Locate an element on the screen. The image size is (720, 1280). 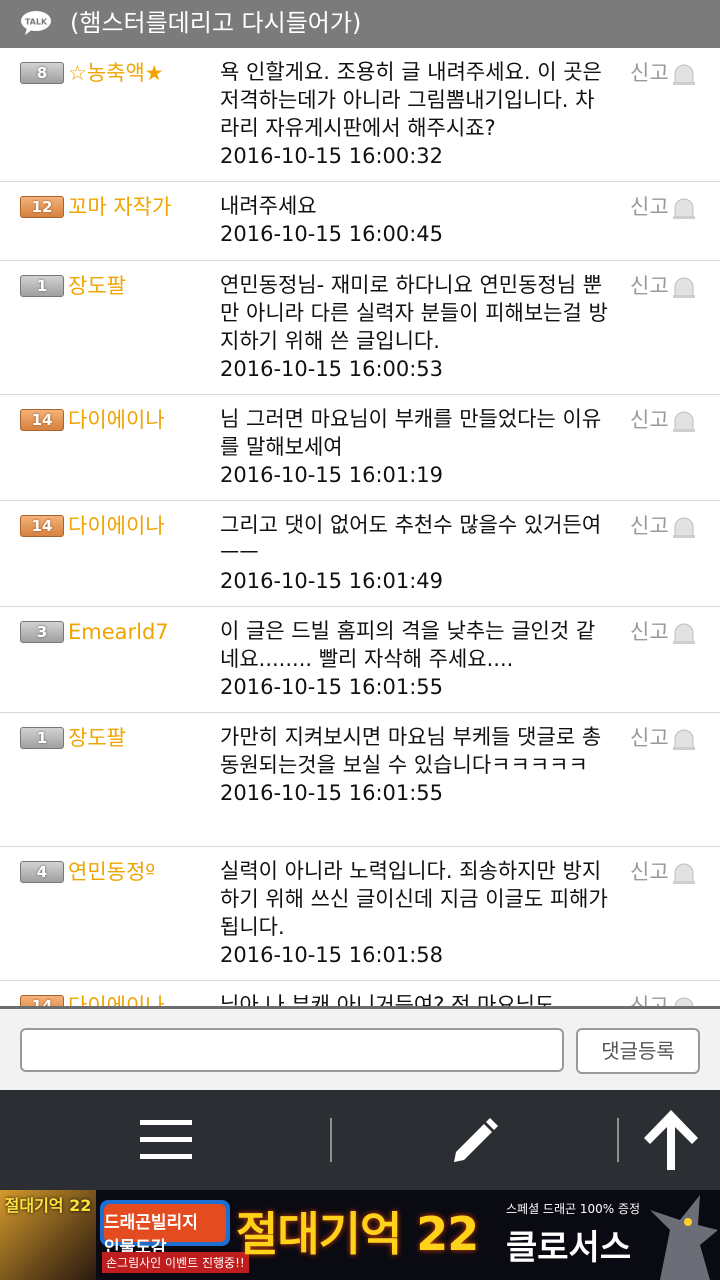
comment-timestamp: 2016-10-15 16:00:53 is located at coordinates (332, 369).